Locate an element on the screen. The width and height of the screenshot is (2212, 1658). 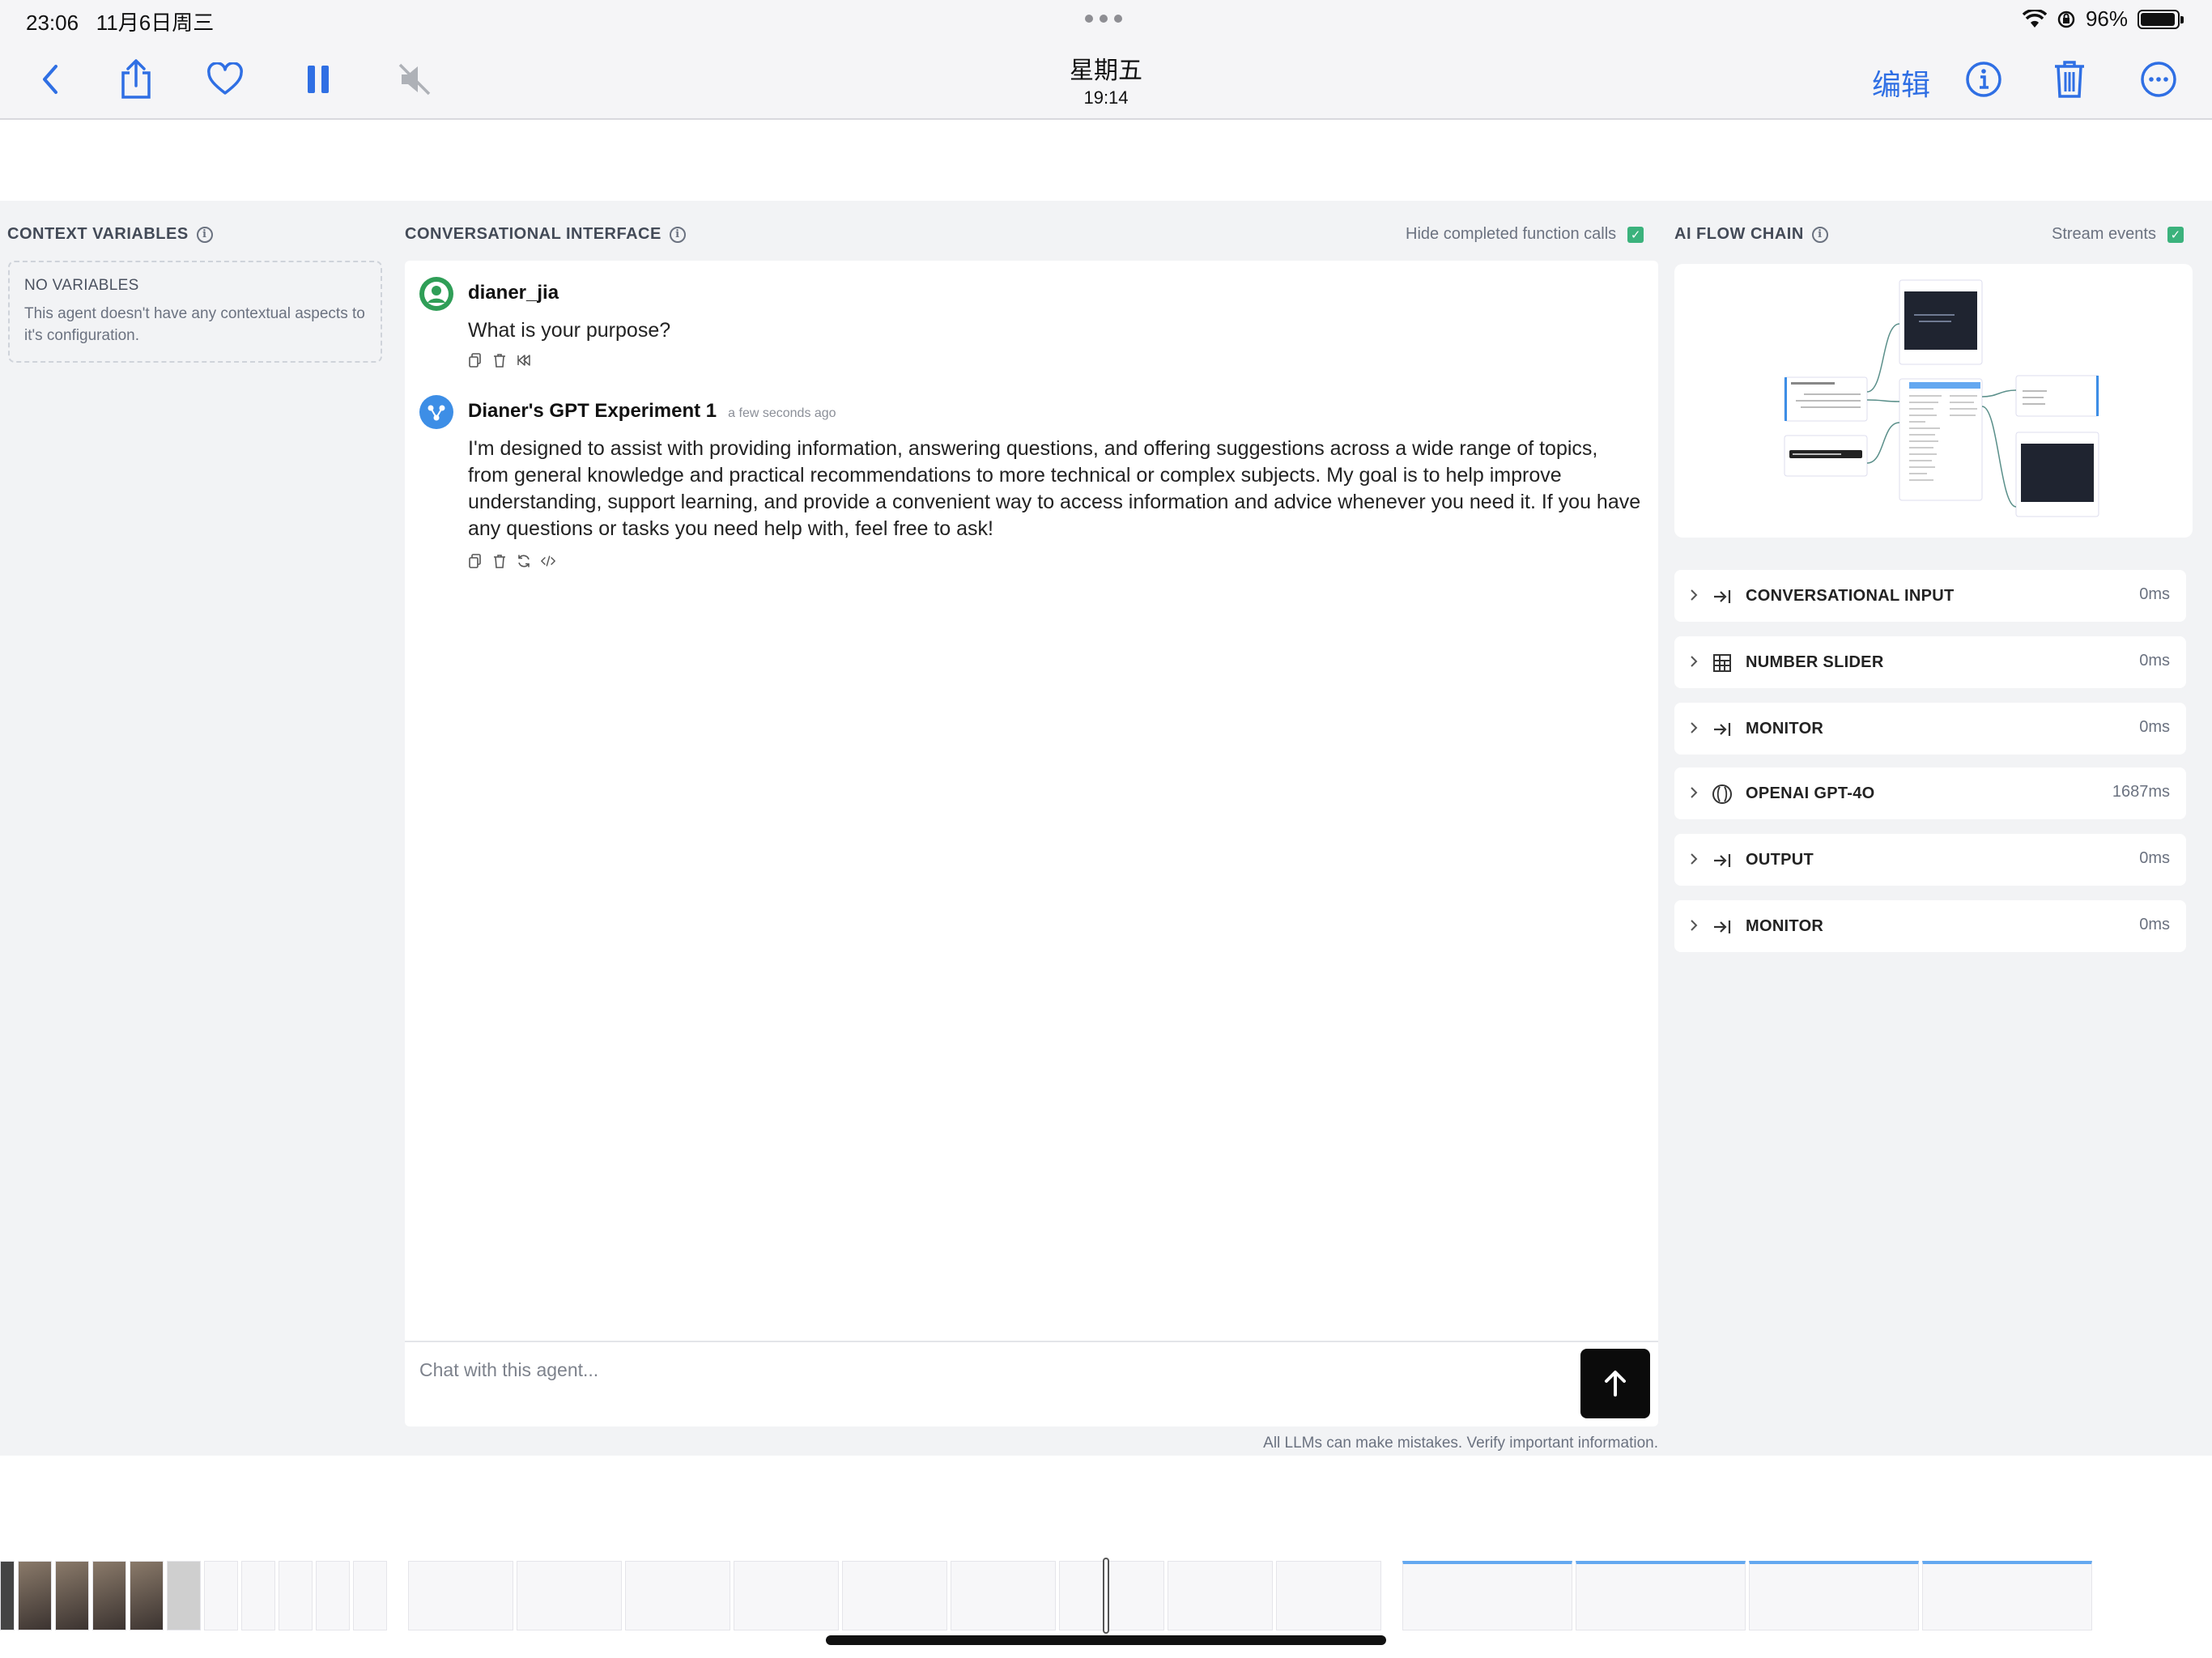
flow-step-number-slider: NUMBER SLIDER 0ms is located at coordinates (1930, 662).